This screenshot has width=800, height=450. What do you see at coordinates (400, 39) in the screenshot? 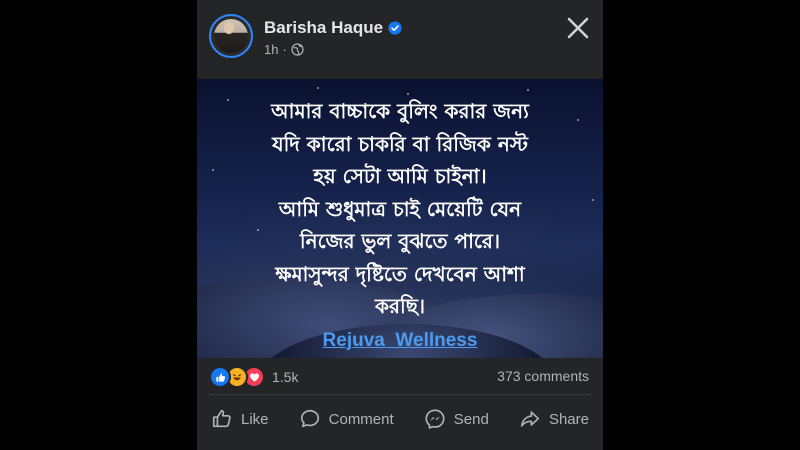
I see `post-header: Barisha Haque 1h ·` at bounding box center [400, 39].